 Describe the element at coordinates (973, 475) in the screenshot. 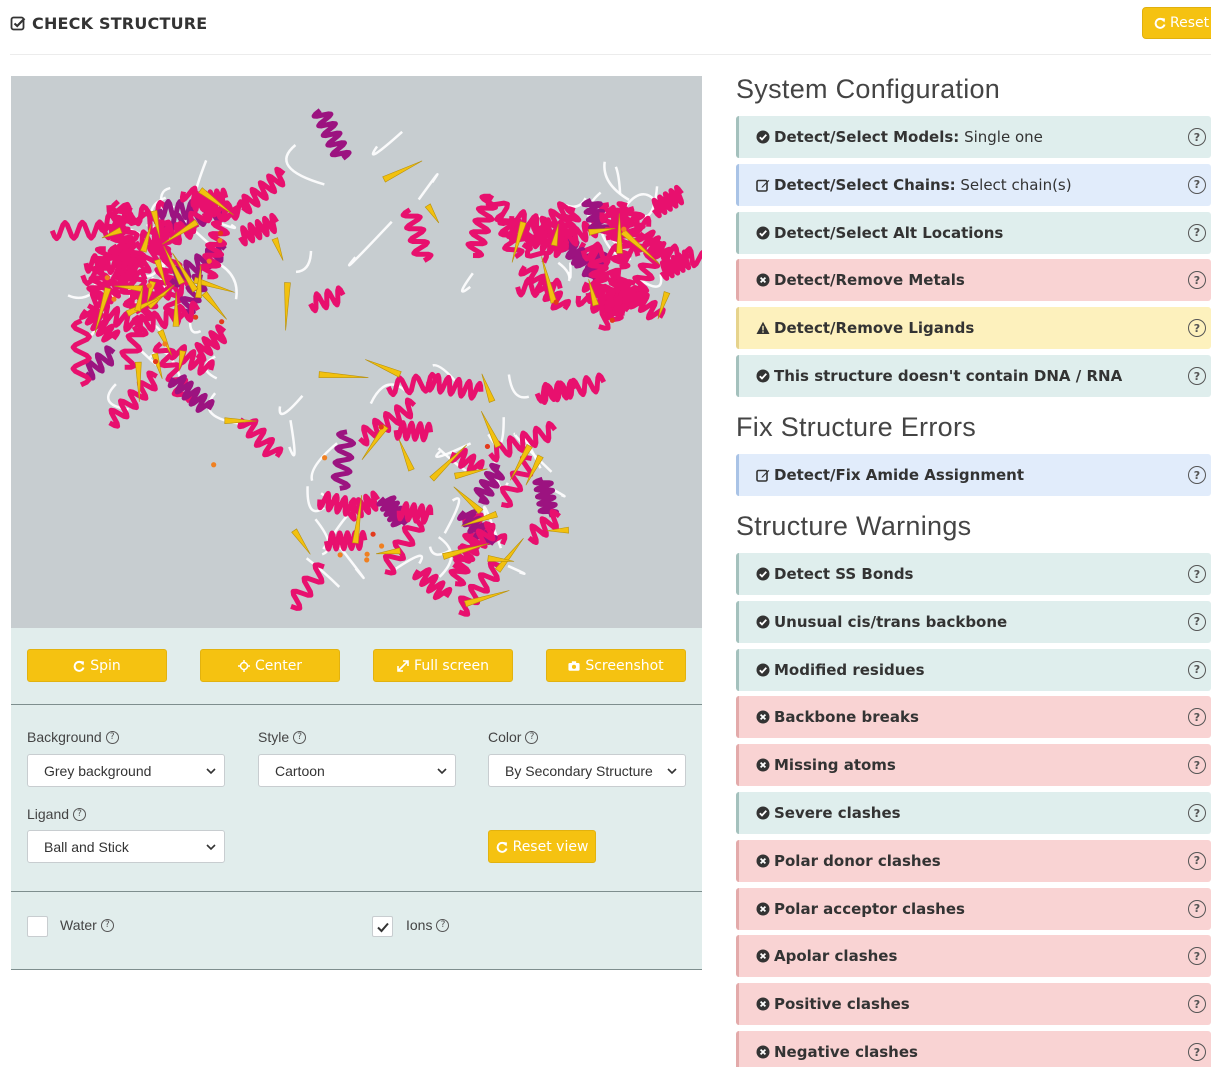

I see `check-item-row: Detect/Fix Amide Assignment?` at that location.